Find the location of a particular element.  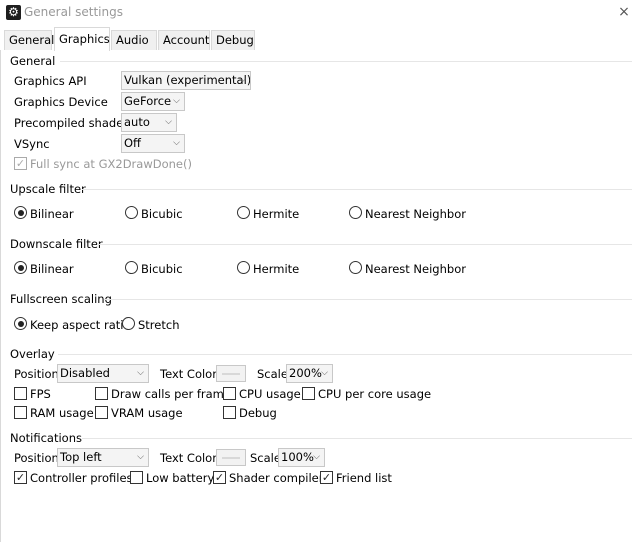

graphics-api-label: Graphics API is located at coordinates (50, 81).